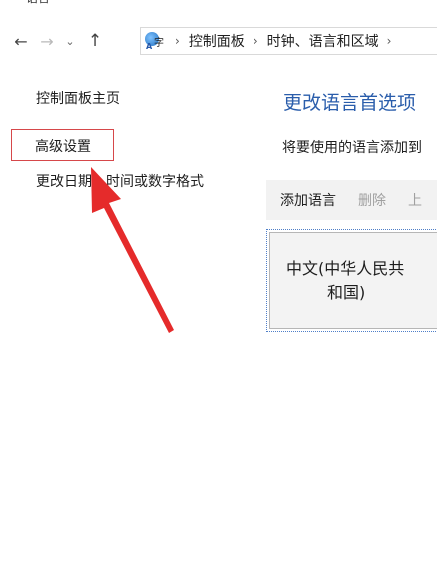 The width and height of the screenshot is (437, 579). Describe the element at coordinates (156, 41) in the screenshot. I see `language-globe-icon: 字A` at that location.